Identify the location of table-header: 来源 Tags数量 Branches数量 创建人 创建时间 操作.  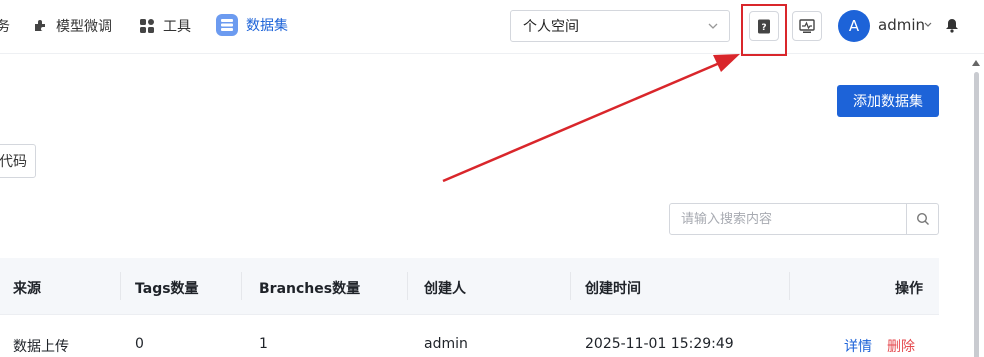
(469, 286).